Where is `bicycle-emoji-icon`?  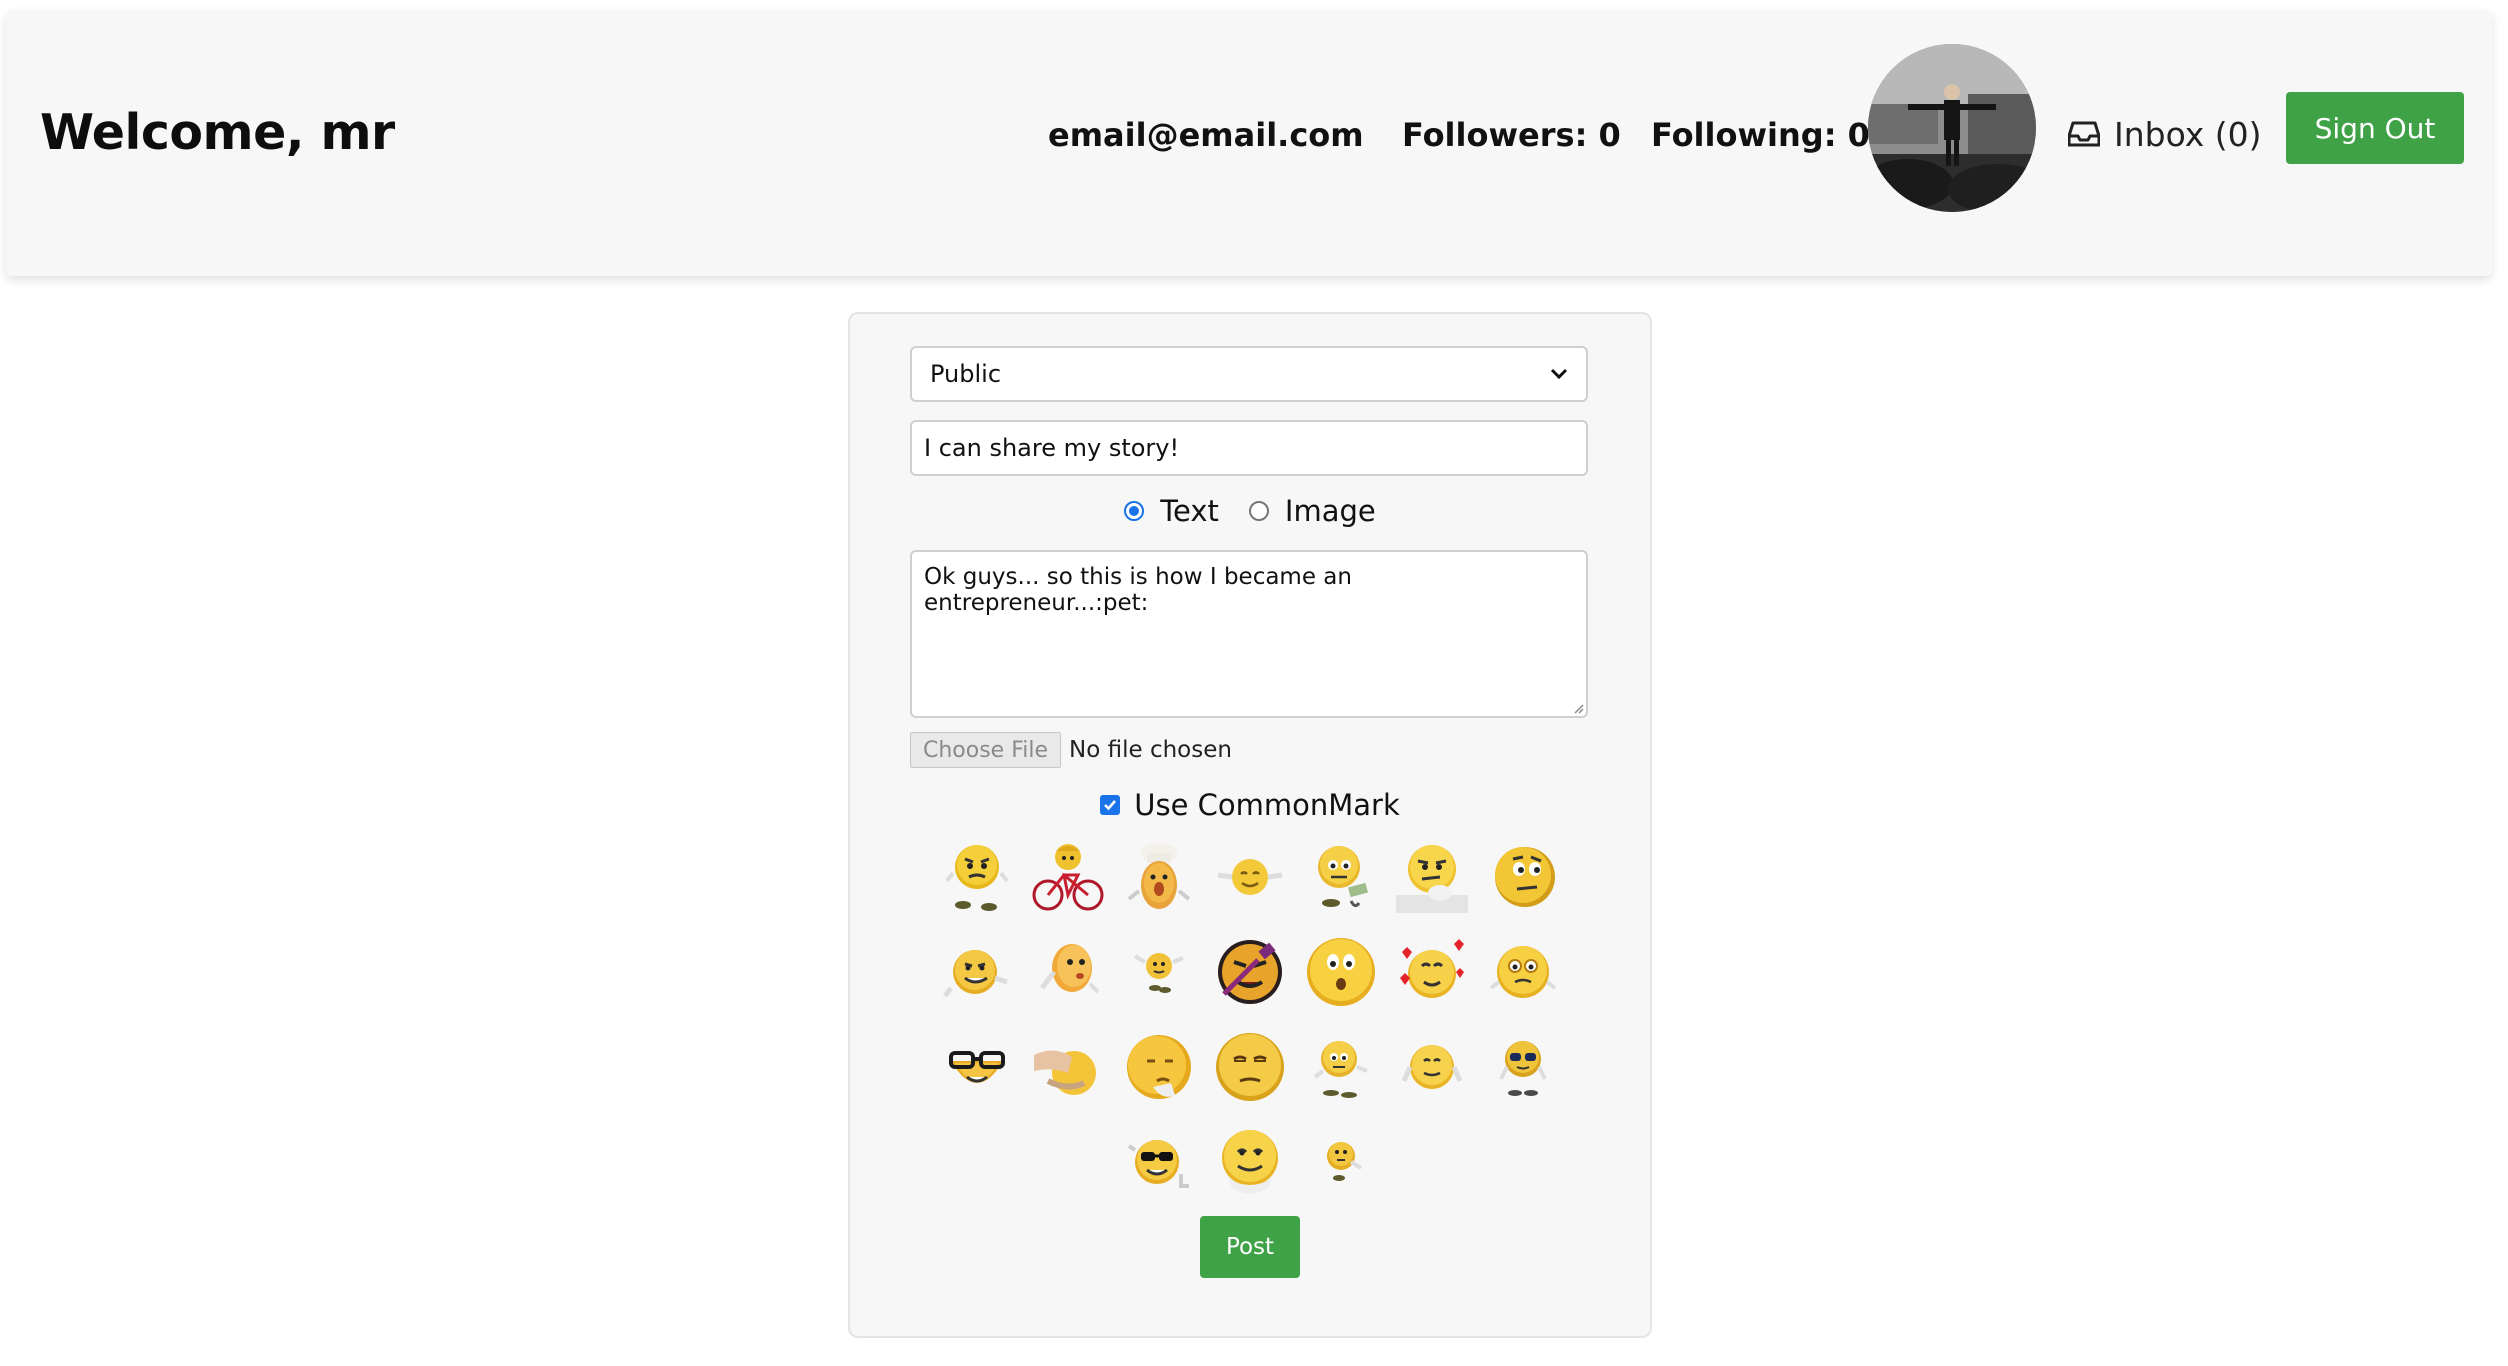 bicycle-emoji-icon is located at coordinates (1068, 877).